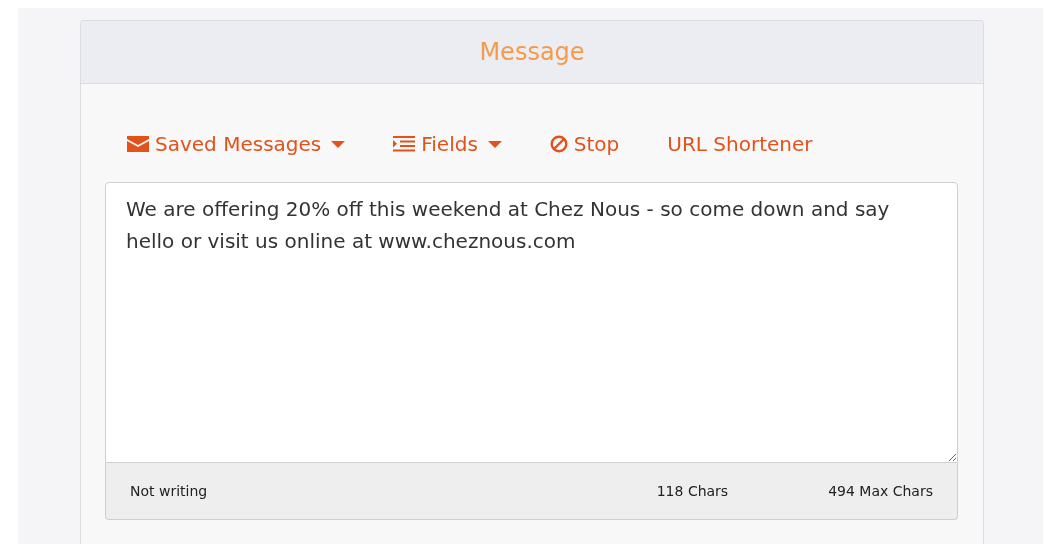  What do you see at coordinates (880, 491) in the screenshot?
I see `max-chars: 494 Max Chars` at bounding box center [880, 491].